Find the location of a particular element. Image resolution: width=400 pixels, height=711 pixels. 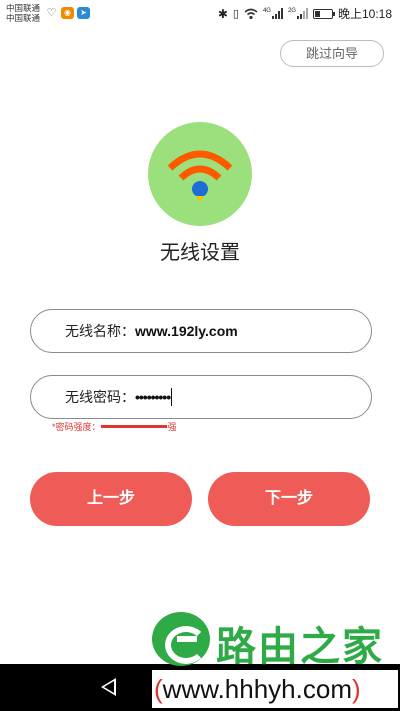

carrier-labels: 中国联通 中国联通 is located at coordinates (23, 13).